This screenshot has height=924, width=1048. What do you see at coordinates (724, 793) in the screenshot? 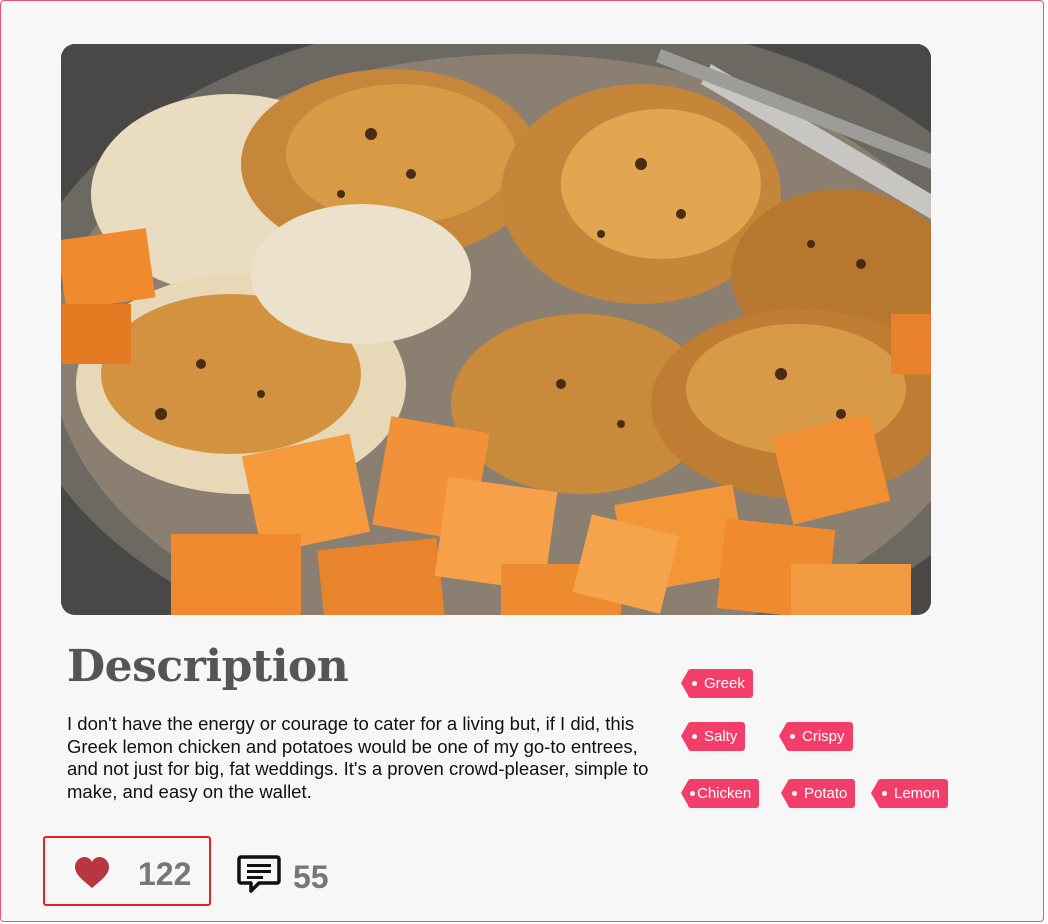
I see `tag-label: Chicken` at bounding box center [724, 793].